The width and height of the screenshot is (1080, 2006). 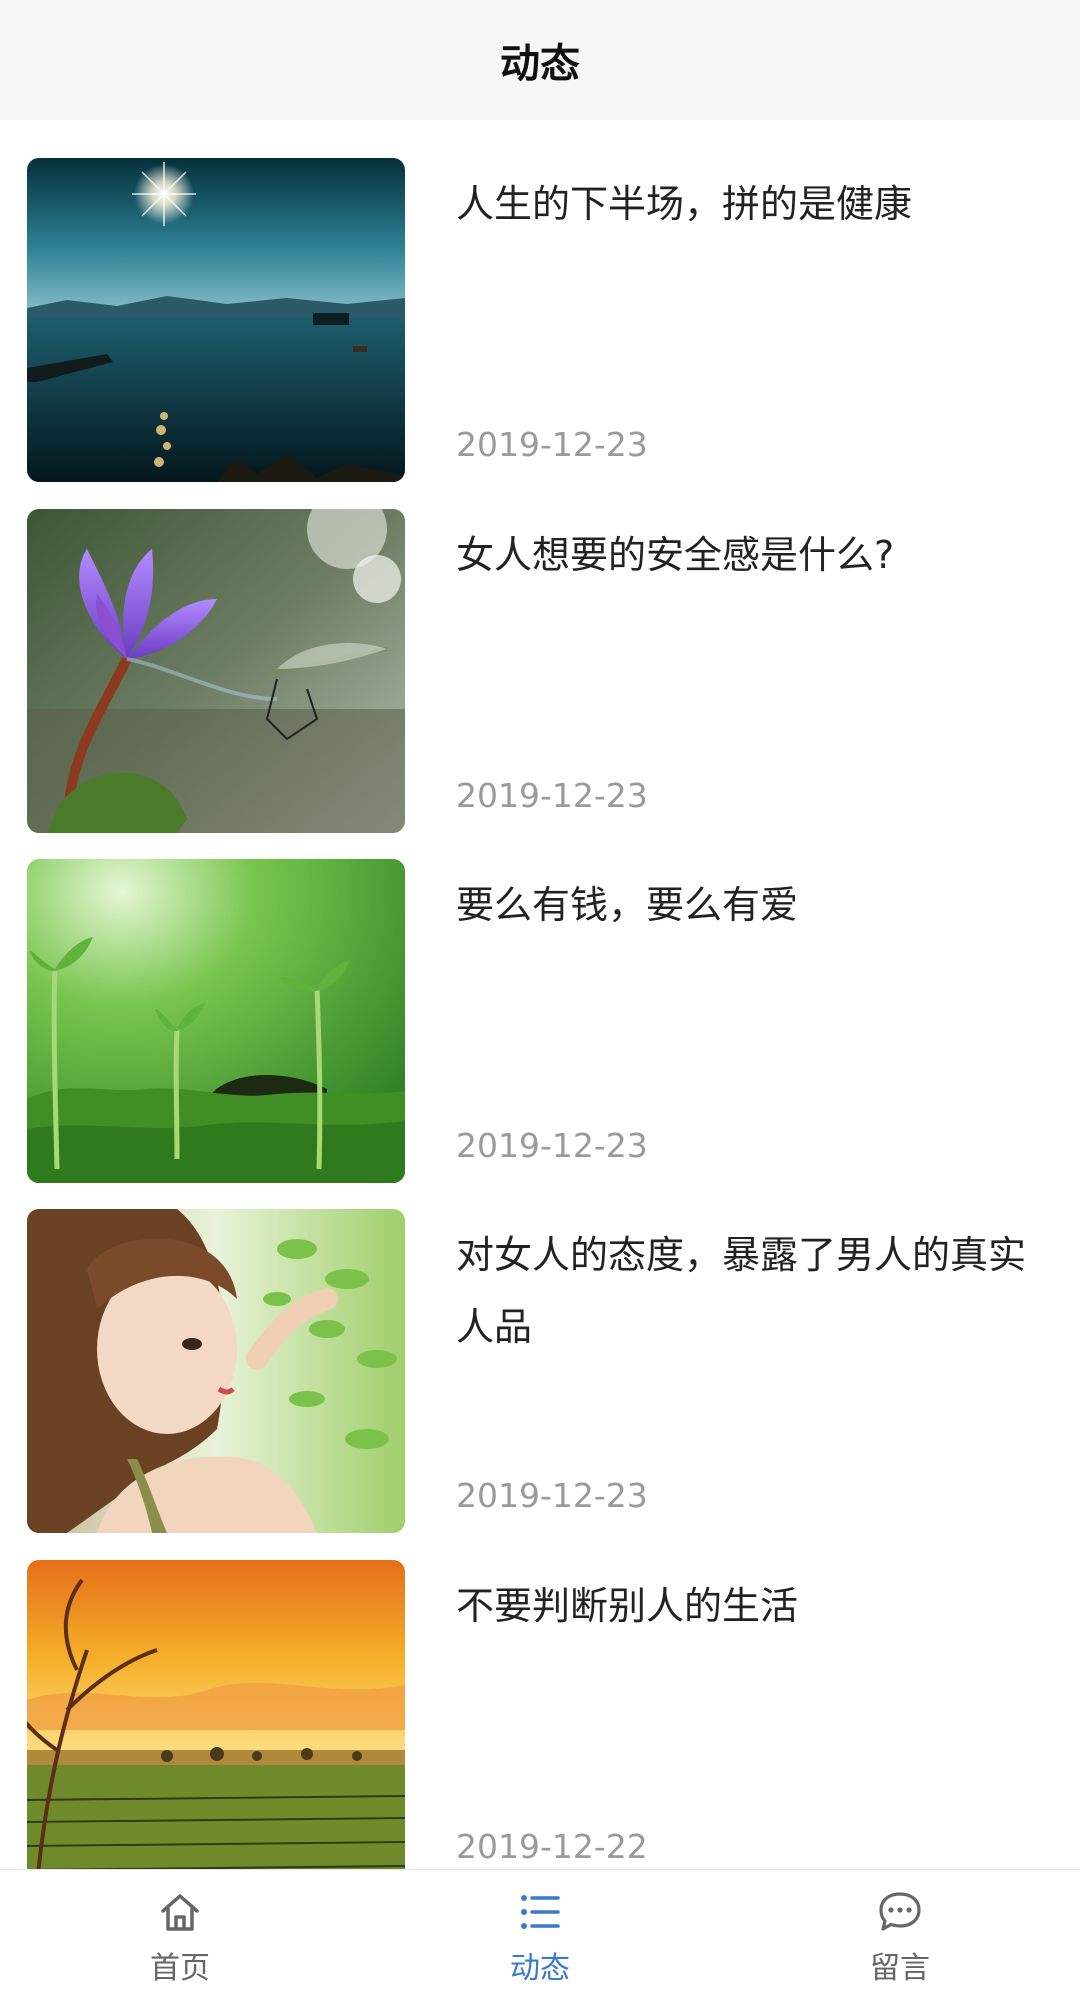 What do you see at coordinates (900, 1938) in the screenshot?
I see `tab-messages: 留言` at bounding box center [900, 1938].